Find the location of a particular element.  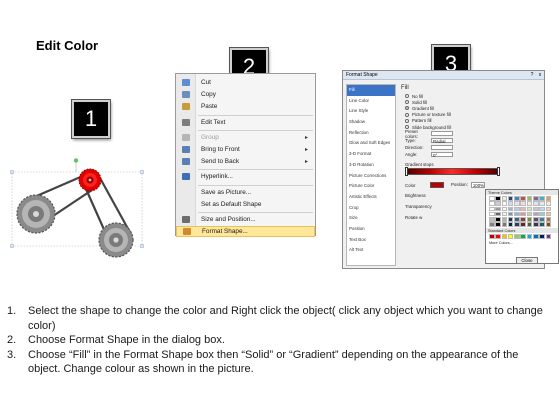

category-item: Shadow is located at coordinates (371, 122).